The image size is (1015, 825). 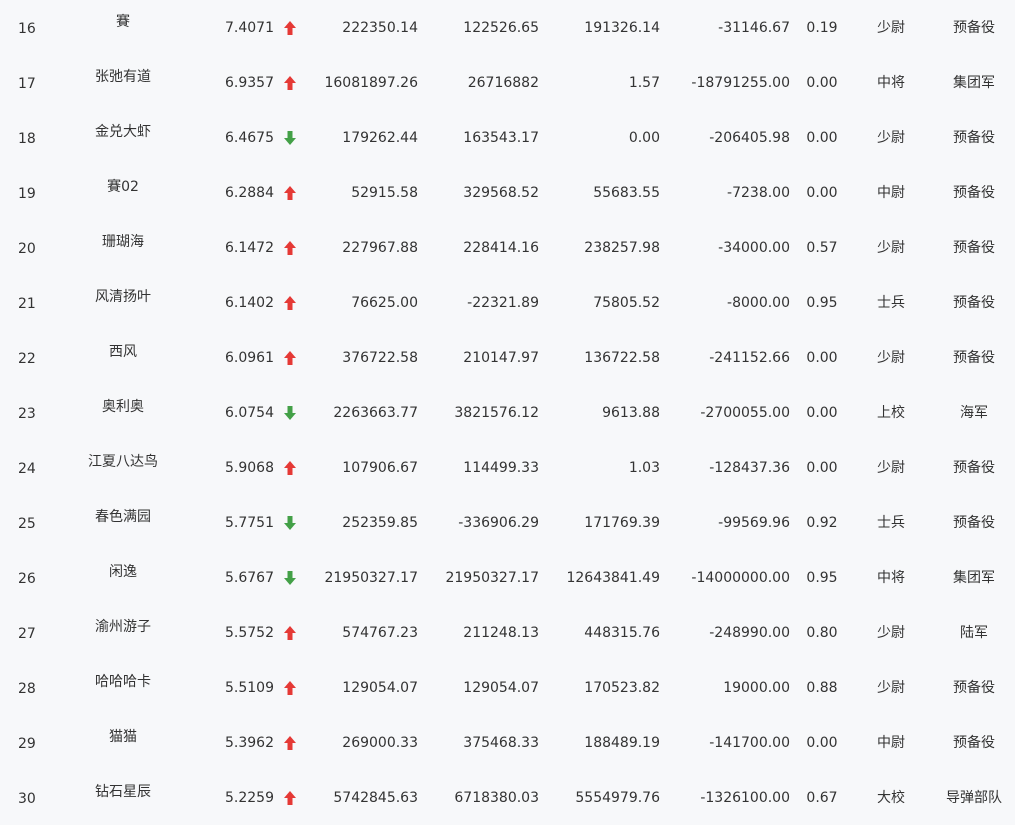 I want to click on value-cell-2: 114499.33, so click(x=501, y=468).